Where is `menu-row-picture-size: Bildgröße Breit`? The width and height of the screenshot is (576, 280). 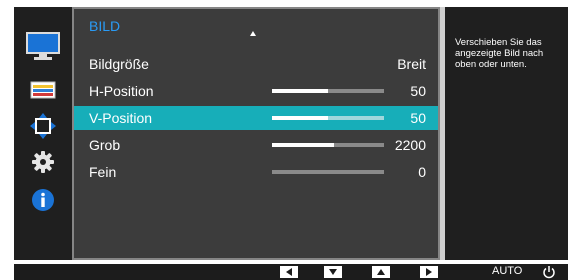 menu-row-picture-size: Bildgröße Breit is located at coordinates (256, 64).